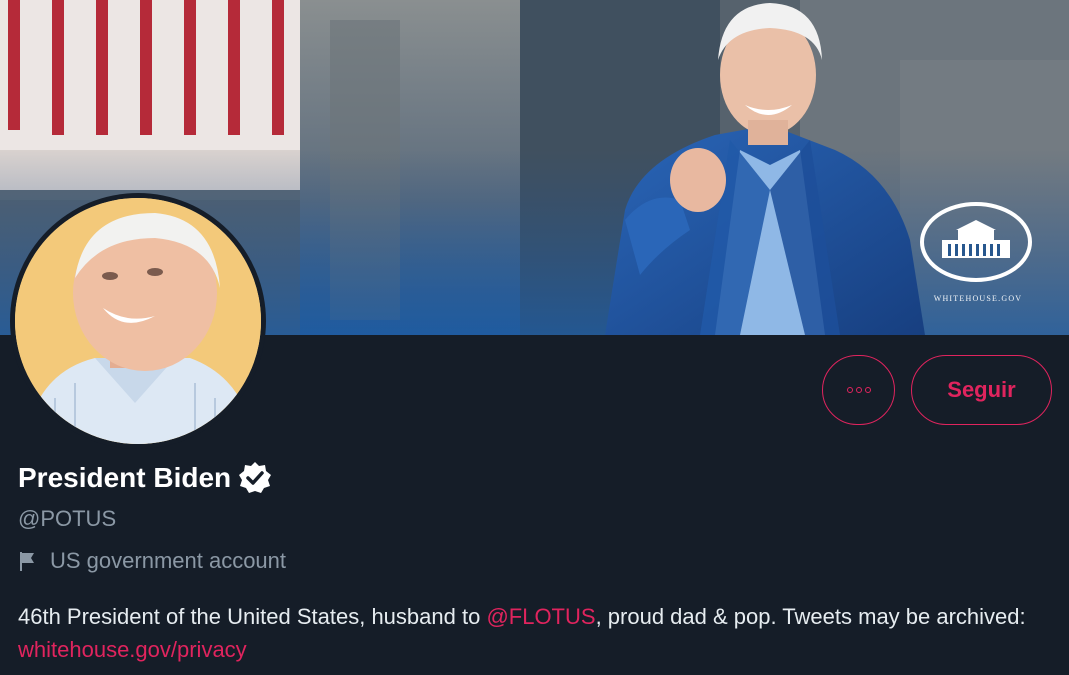  I want to click on profile-avatar, so click(138, 321).